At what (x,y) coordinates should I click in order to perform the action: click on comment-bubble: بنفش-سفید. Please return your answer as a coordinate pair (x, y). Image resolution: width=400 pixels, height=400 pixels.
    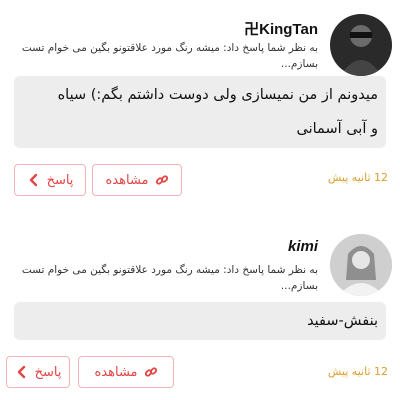
    Looking at the image, I should click on (200, 321).